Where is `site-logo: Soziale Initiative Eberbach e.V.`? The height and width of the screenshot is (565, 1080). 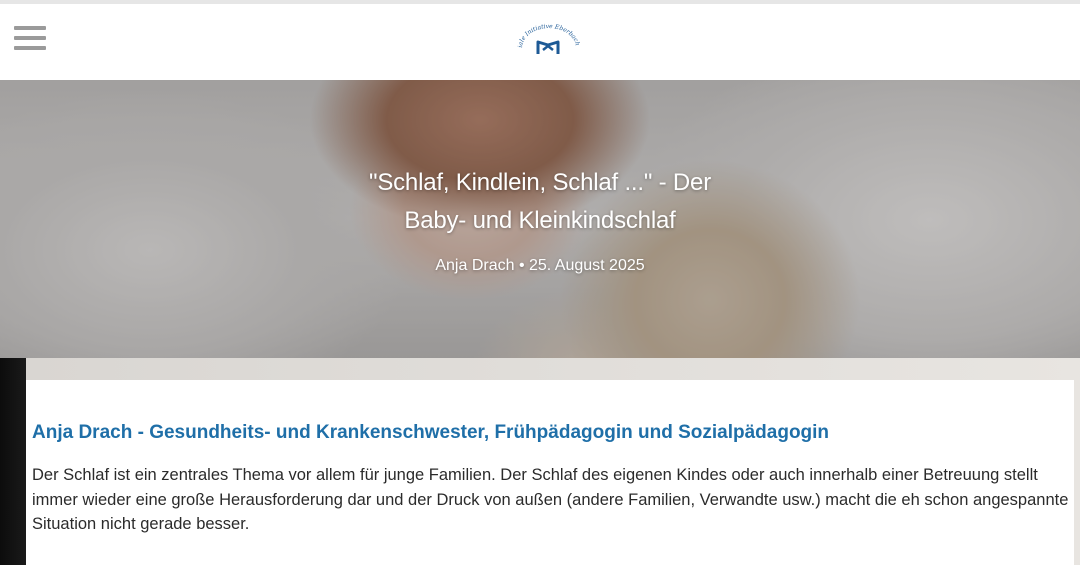
site-logo: Soziale Initiative Eberbach e.V. is located at coordinates (549, 41).